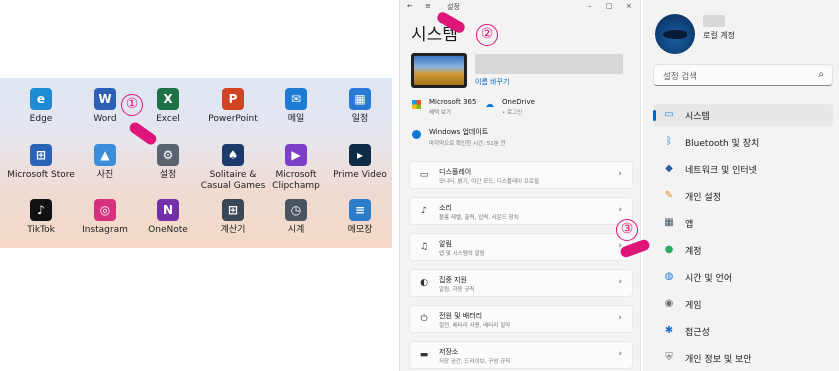 The width and height of the screenshot is (839, 371). What do you see at coordinates (492, 82) in the screenshot?
I see `rename-link: 이름 바꾸기` at bounding box center [492, 82].